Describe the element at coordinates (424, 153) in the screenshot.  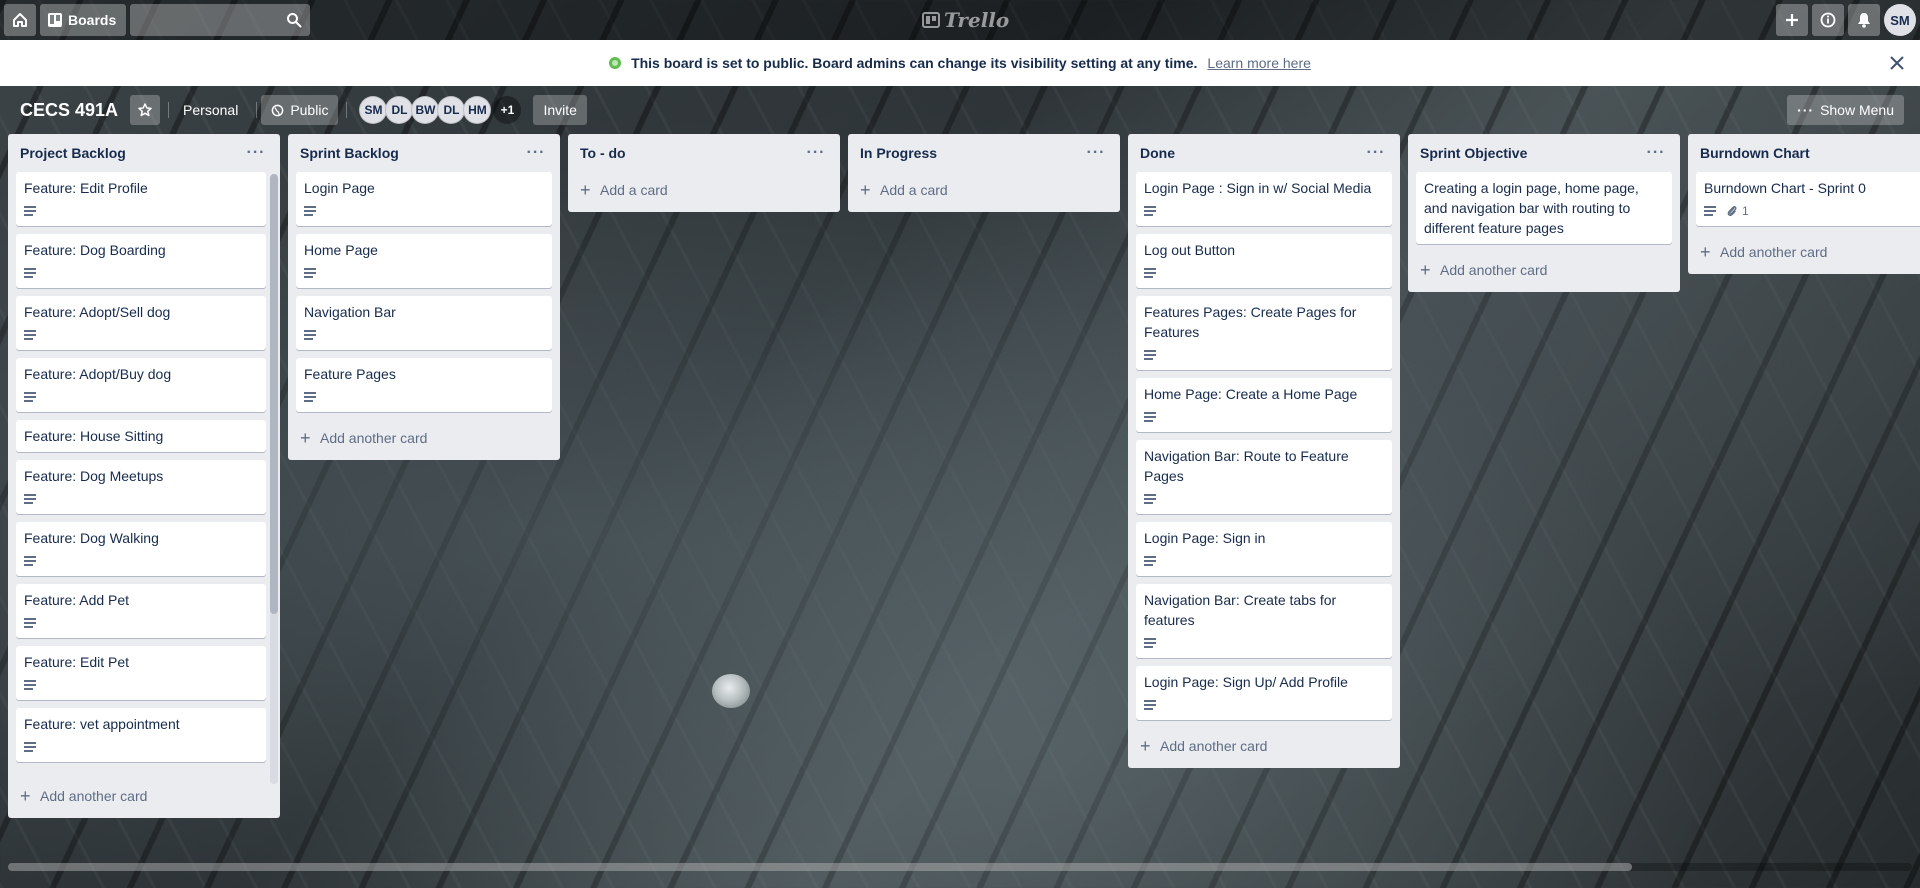
I see `list-header: Sprint Backlog ···` at that location.